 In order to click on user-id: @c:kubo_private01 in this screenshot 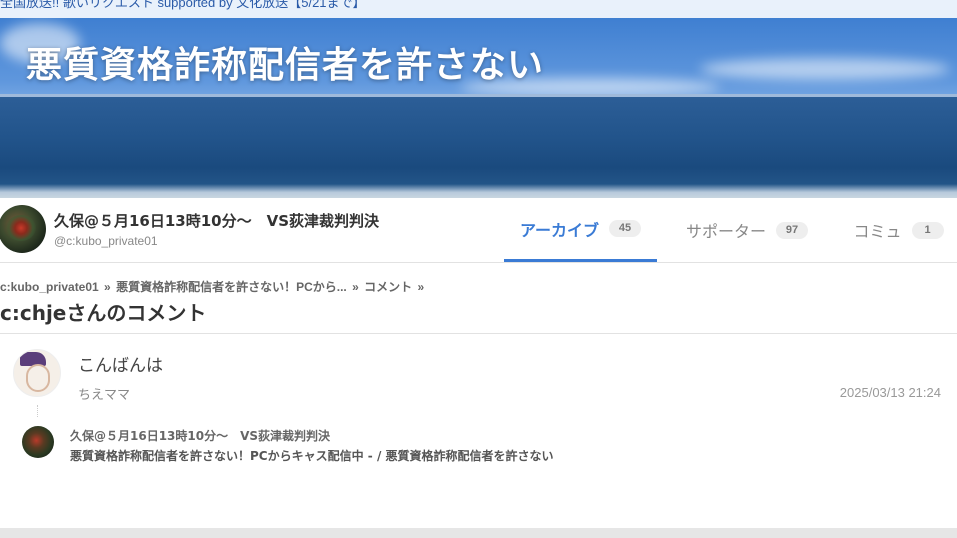, I will do `click(106, 241)`.